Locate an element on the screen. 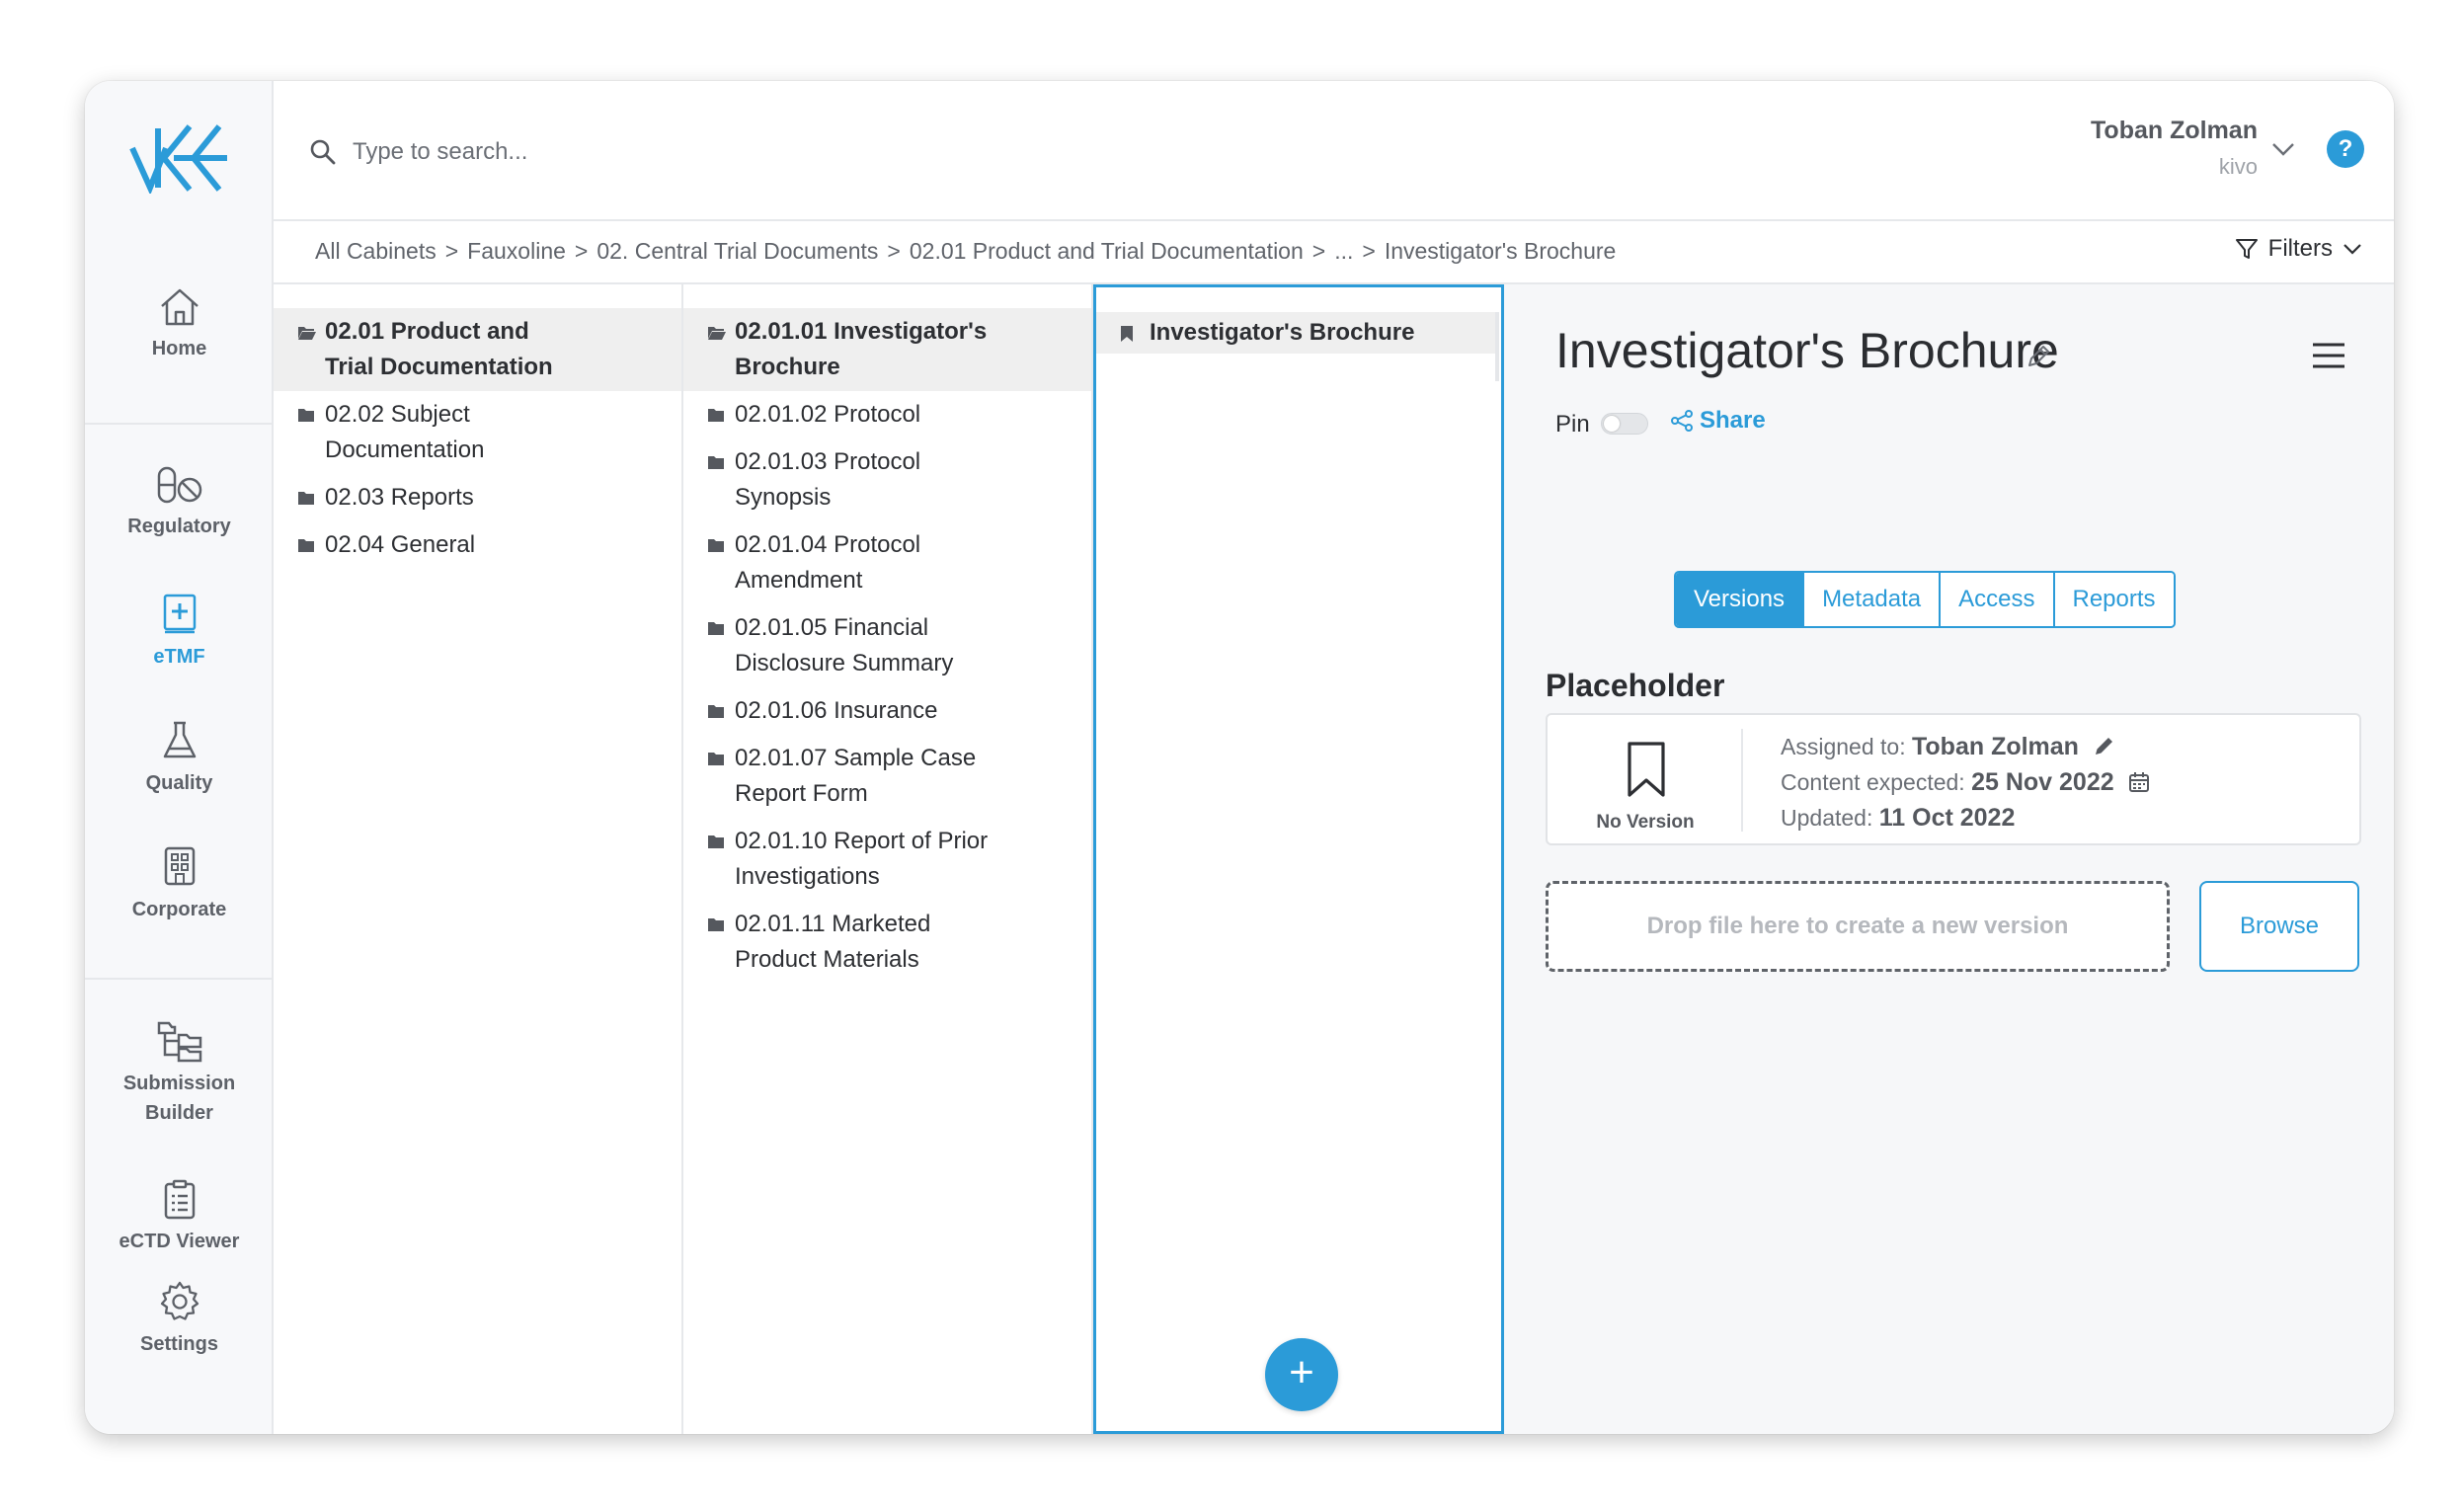 The image size is (2463, 1512). folder-item: 02.01.10 Report of Prior Investigations is located at coordinates (887, 860).